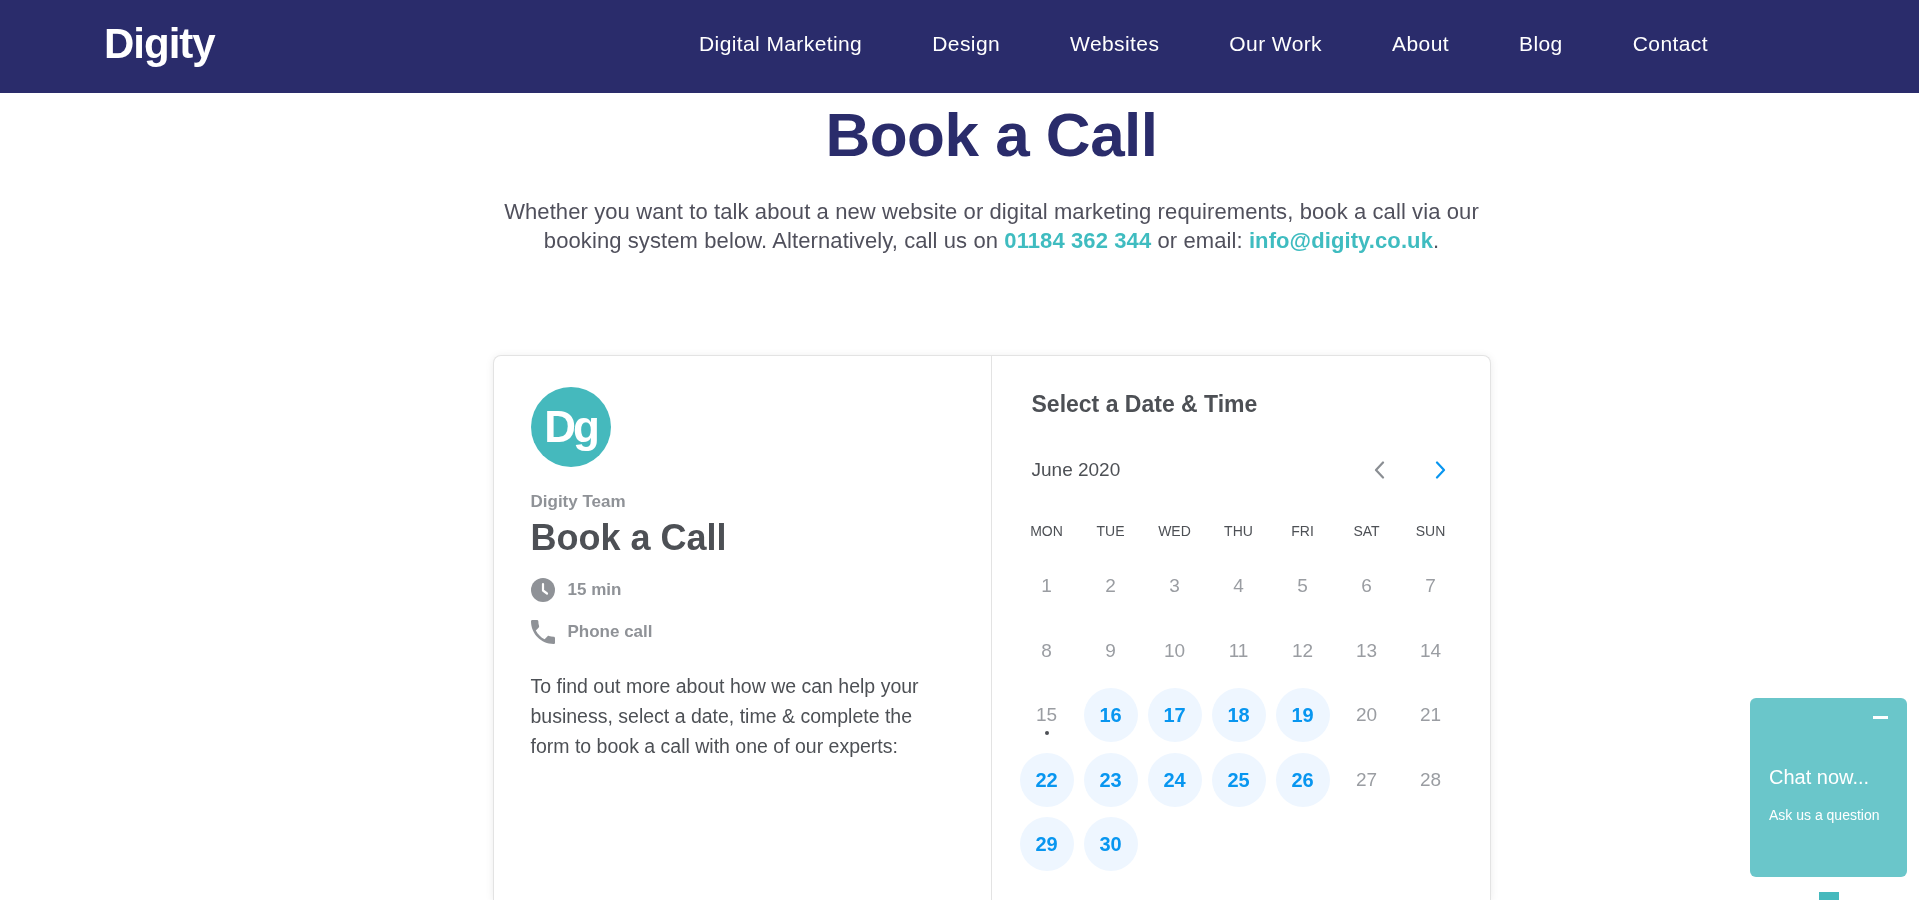 This screenshot has height=900, width=1919. What do you see at coordinates (578, 502) in the screenshot?
I see `host-name: Digity Team` at bounding box center [578, 502].